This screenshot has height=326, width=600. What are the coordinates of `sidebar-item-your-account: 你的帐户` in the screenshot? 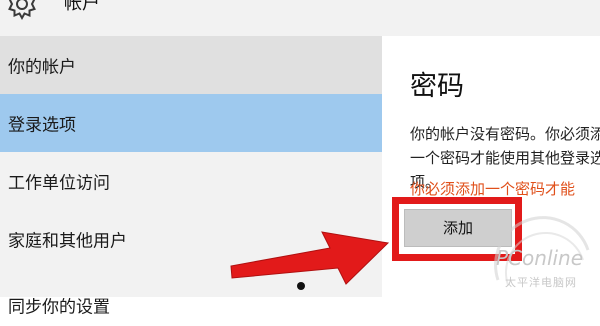 It's located at (191, 65).